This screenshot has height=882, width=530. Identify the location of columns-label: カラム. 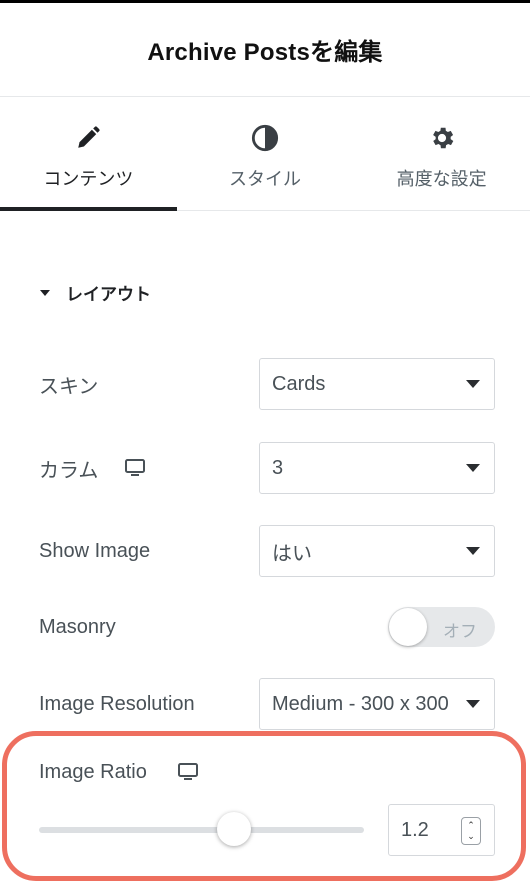
(69, 470).